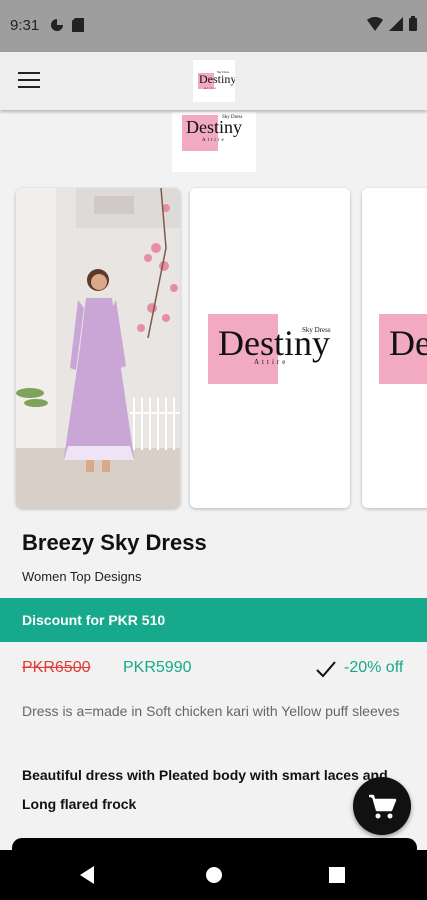  I want to click on status-bar: 9:31, so click(213, 26).